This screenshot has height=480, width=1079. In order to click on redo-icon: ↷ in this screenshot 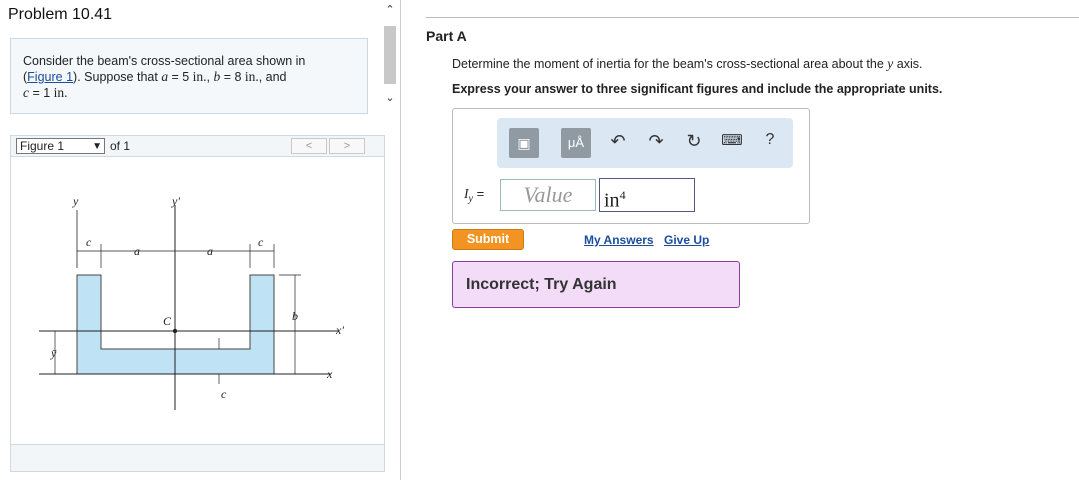, I will do `click(656, 141)`.